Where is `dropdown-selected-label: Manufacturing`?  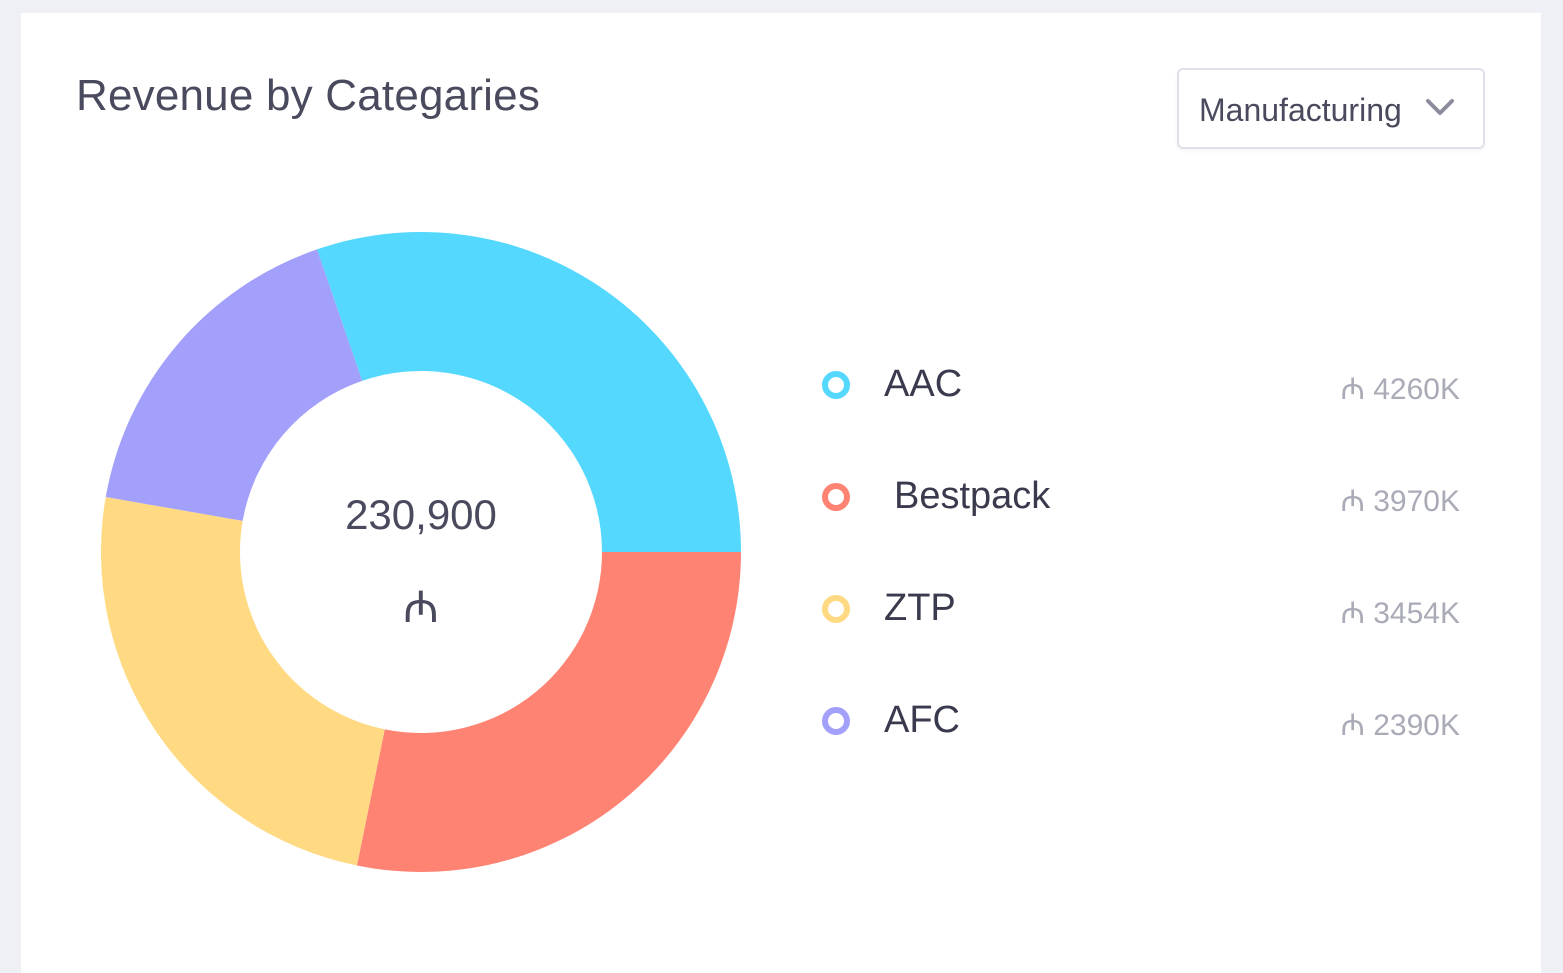
dropdown-selected-label: Manufacturing is located at coordinates (1300, 110).